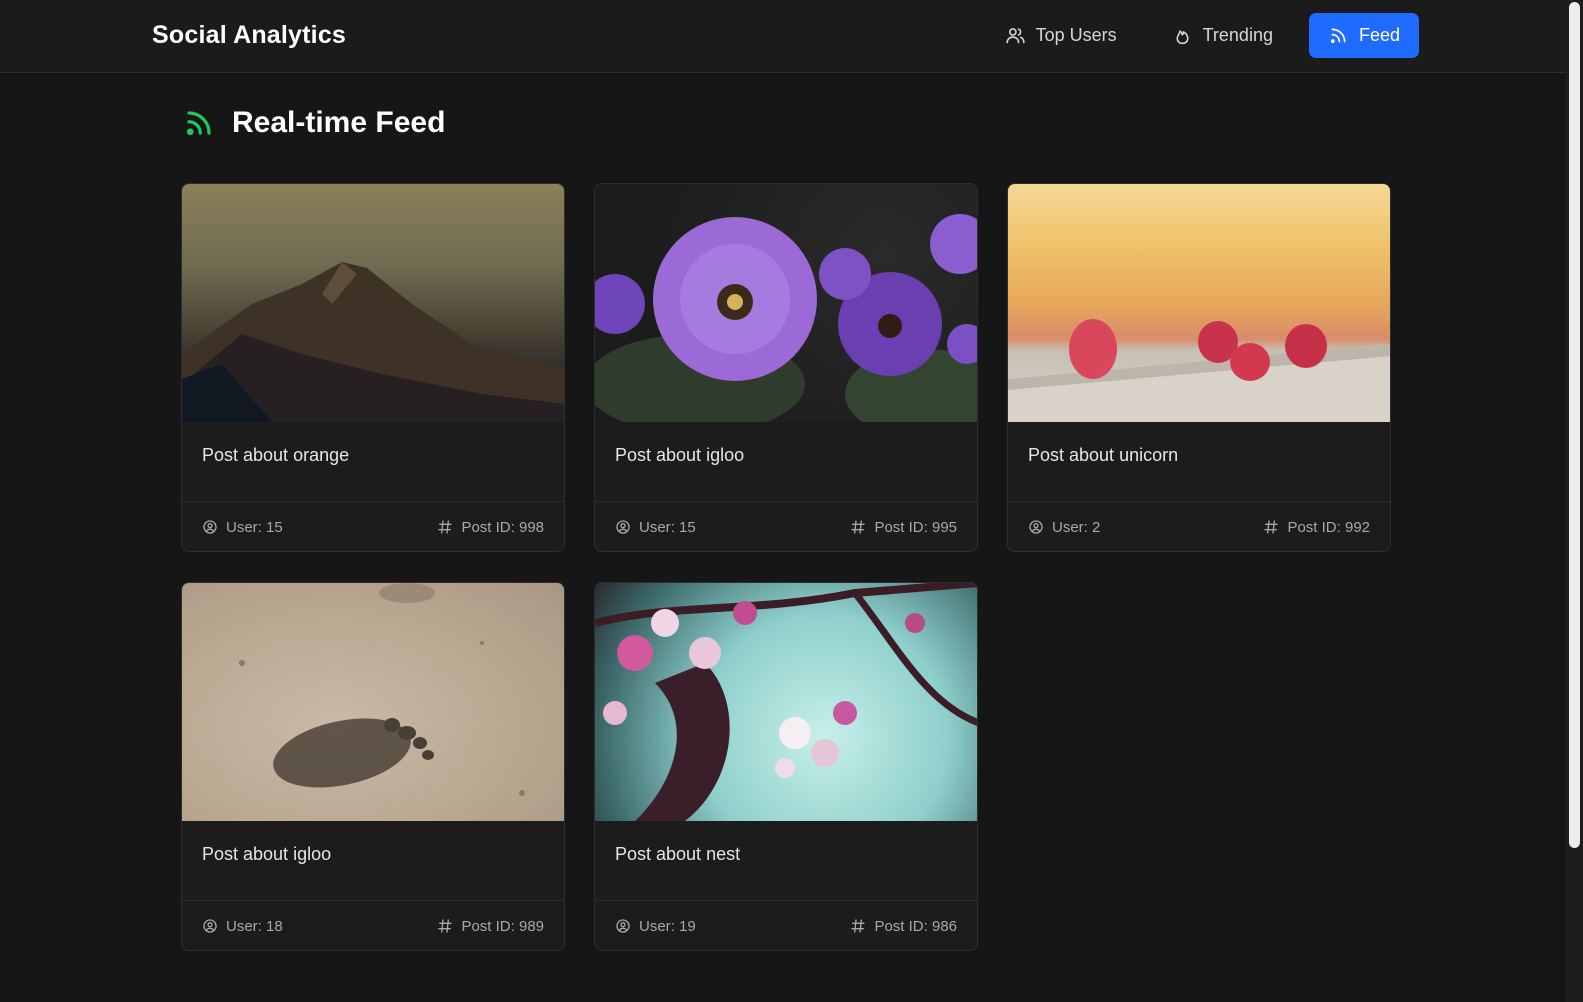 The height and width of the screenshot is (1002, 1583). I want to click on nav-feed: Feed, so click(1363, 35).